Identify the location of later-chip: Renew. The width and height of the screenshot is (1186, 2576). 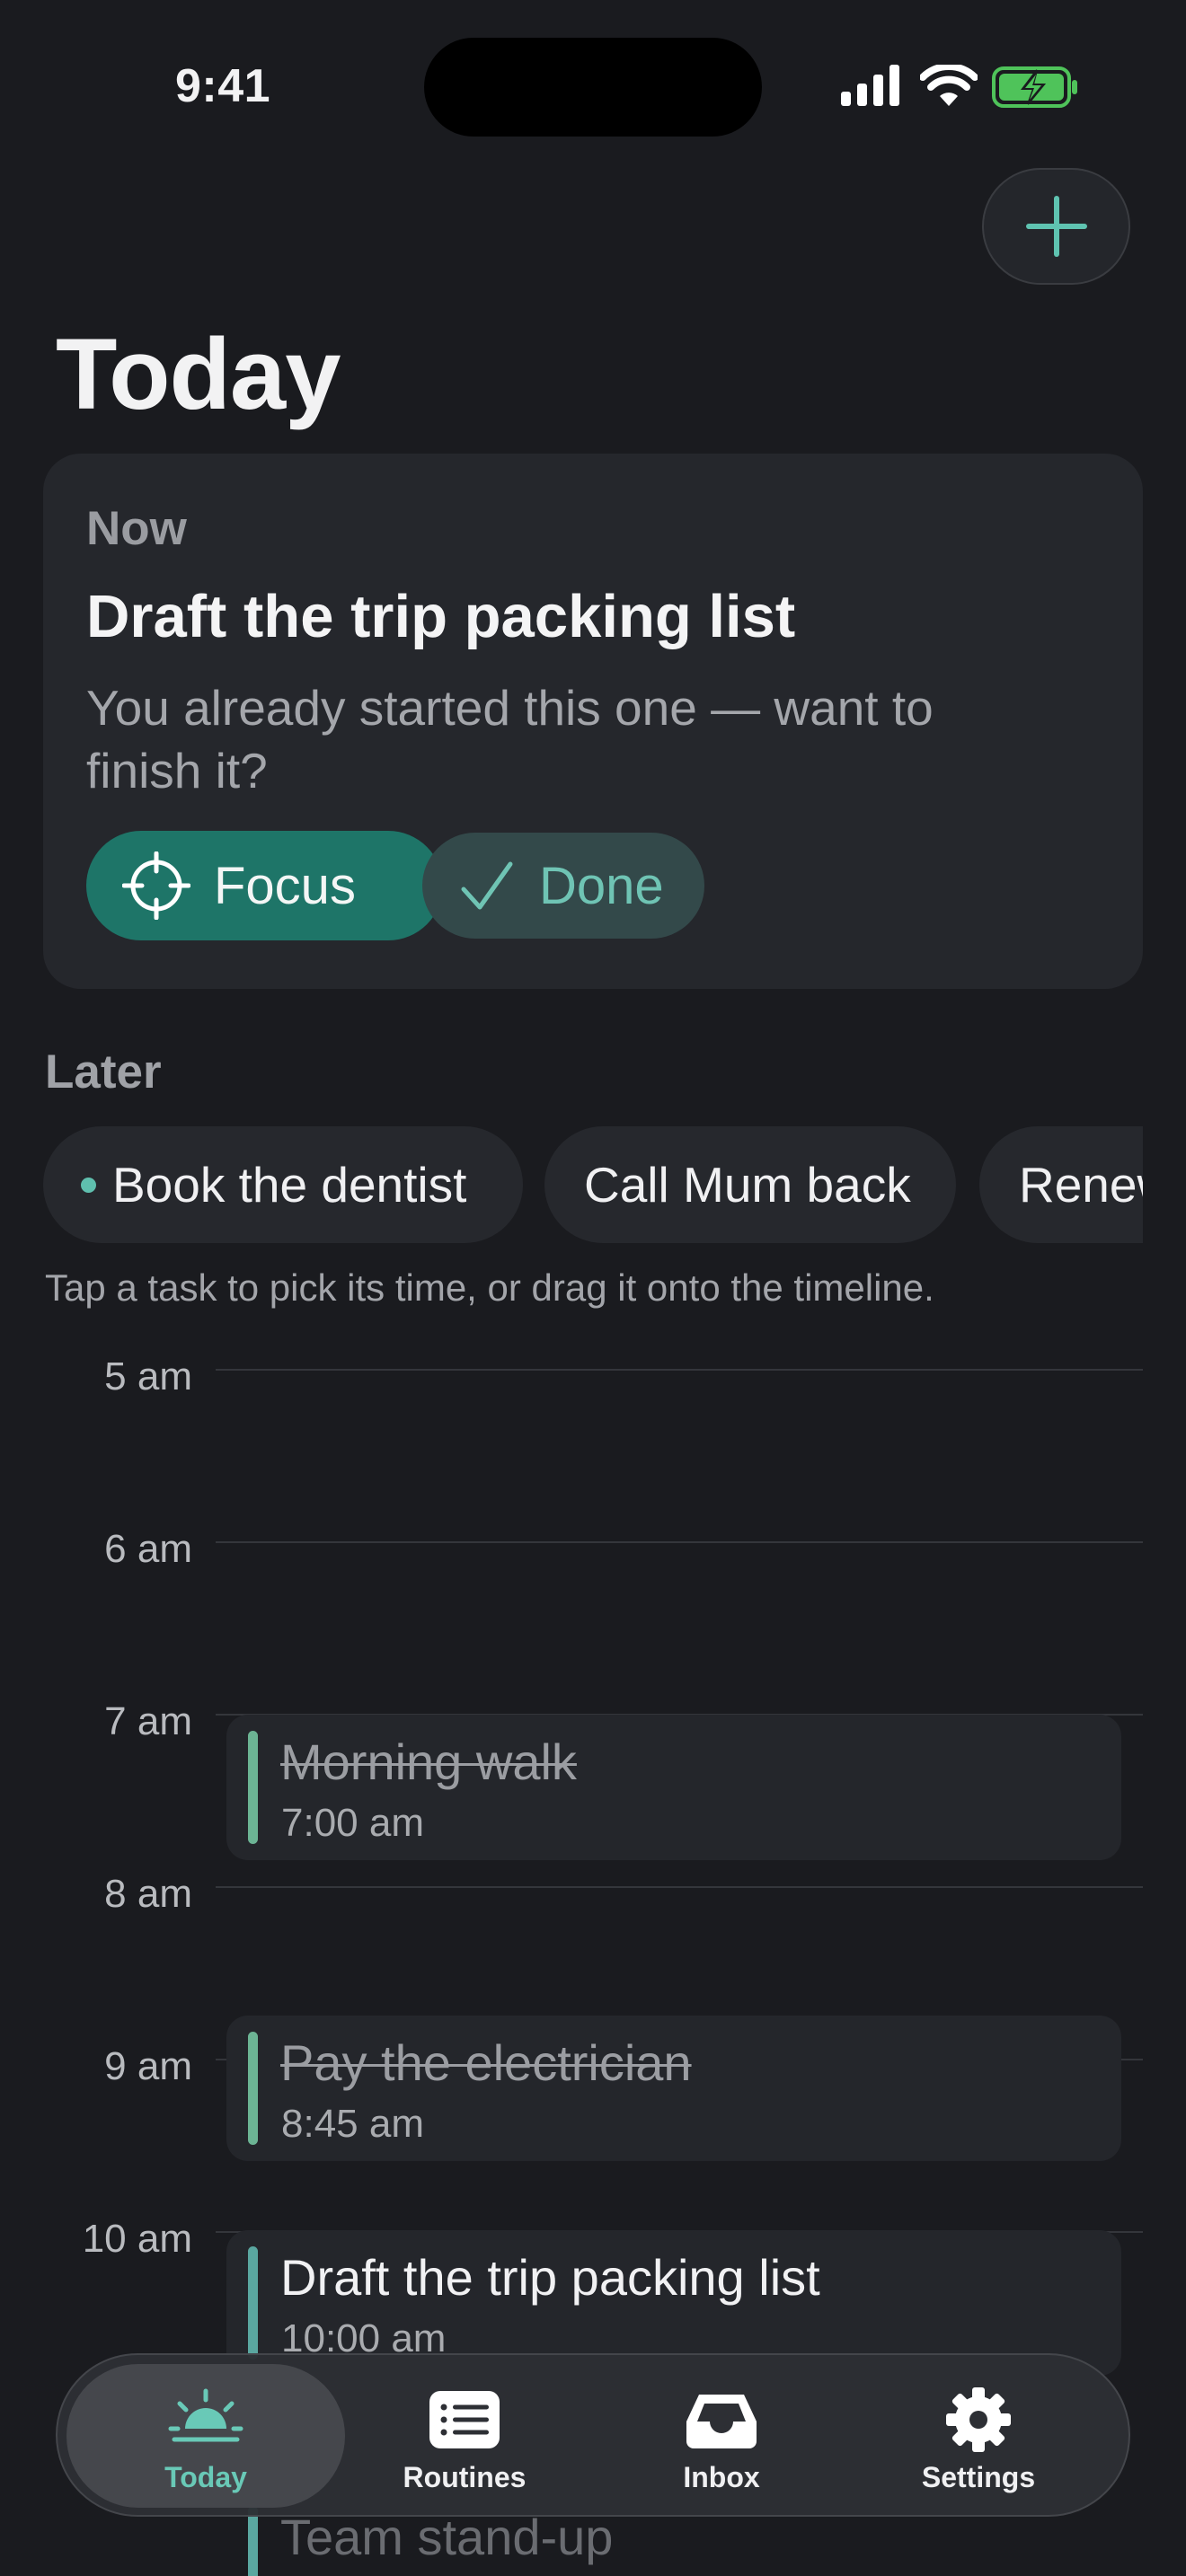
(1061, 1184).